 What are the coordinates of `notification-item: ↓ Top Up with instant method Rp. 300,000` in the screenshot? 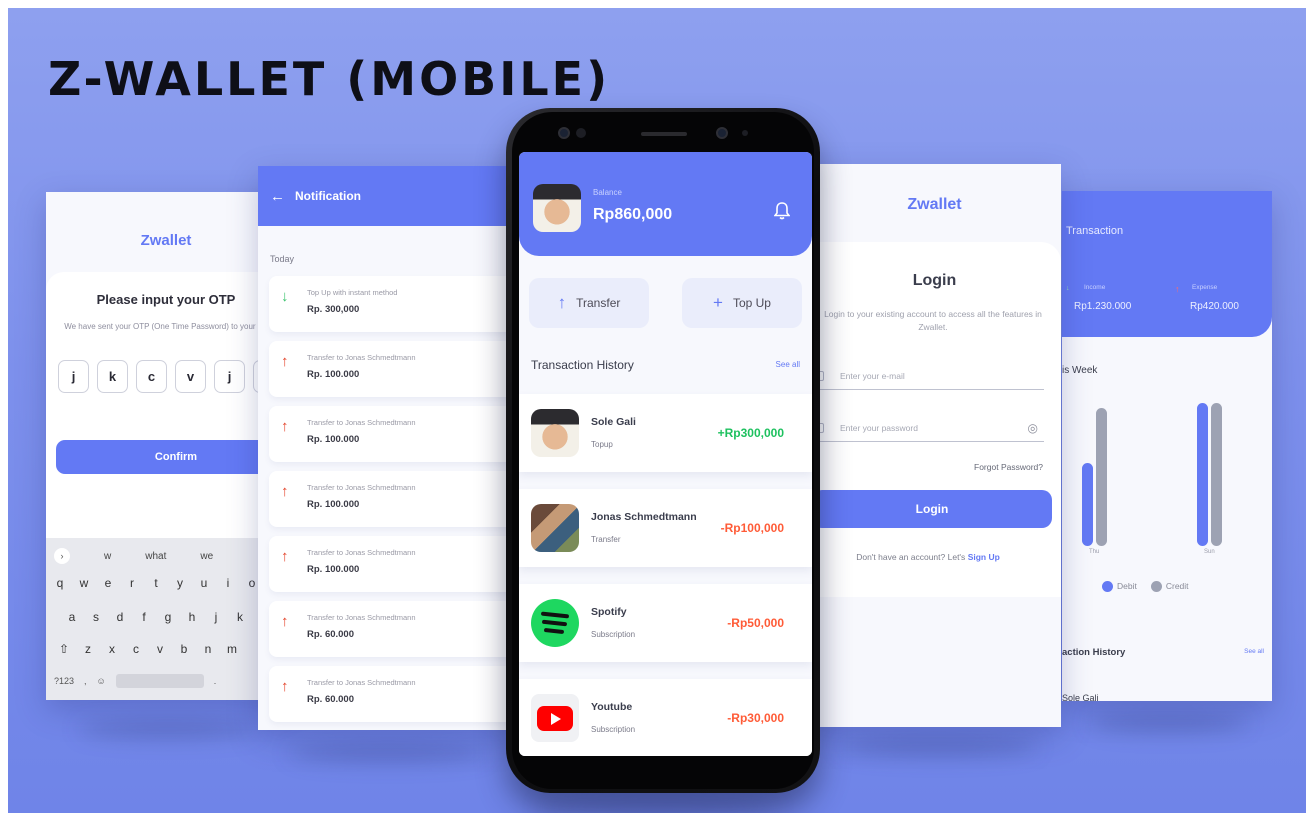 It's located at (394, 304).